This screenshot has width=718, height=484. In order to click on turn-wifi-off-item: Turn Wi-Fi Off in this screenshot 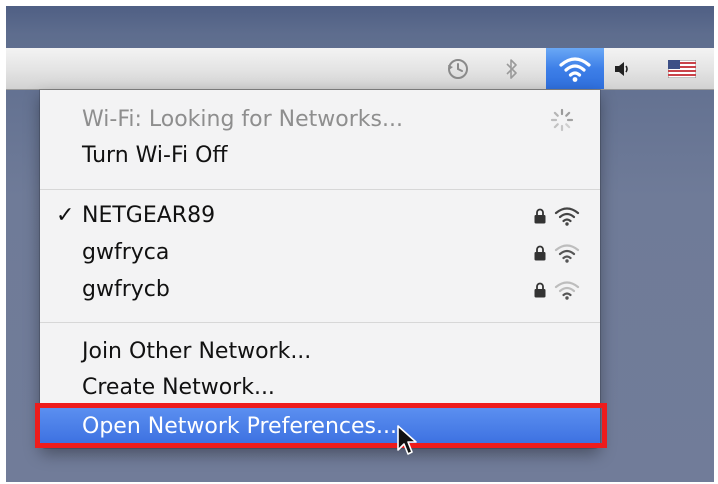, I will do `click(320, 156)`.